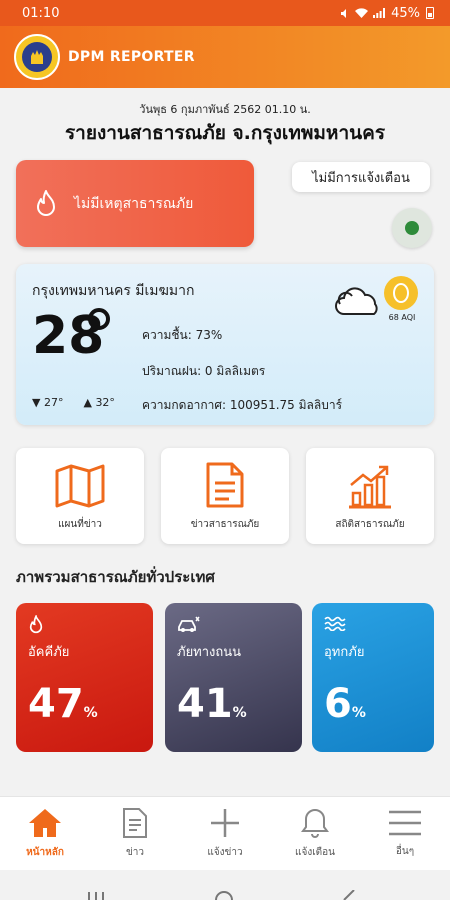 The height and width of the screenshot is (900, 450). What do you see at coordinates (348, 895) in the screenshot?
I see `back-icon` at bounding box center [348, 895].